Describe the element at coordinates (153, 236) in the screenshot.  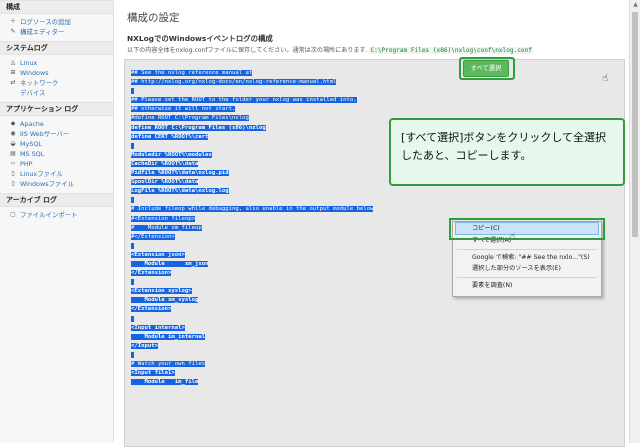
I see `config-line-text: #</Extension>` at that location.